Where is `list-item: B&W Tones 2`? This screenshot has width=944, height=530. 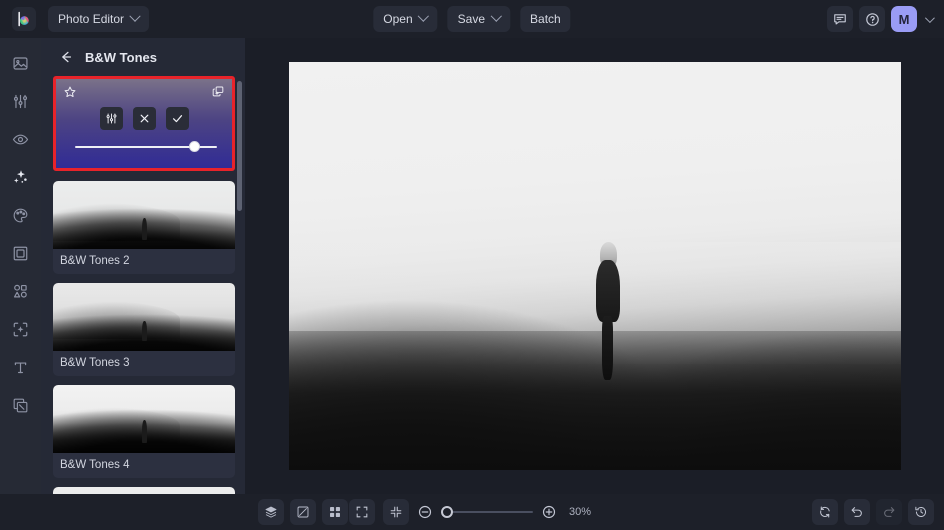
list-item: B&W Tones 2 is located at coordinates (144, 227).